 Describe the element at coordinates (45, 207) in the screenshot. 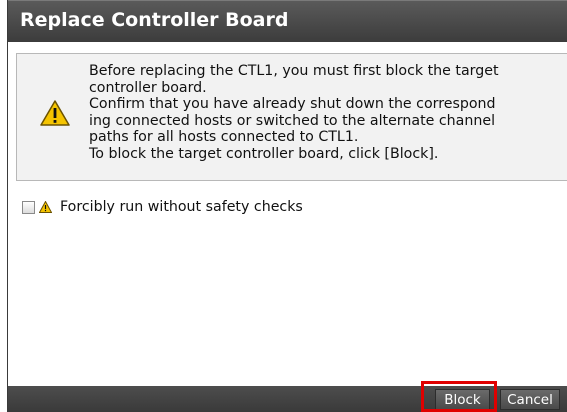

I see `warning-small-icon` at that location.